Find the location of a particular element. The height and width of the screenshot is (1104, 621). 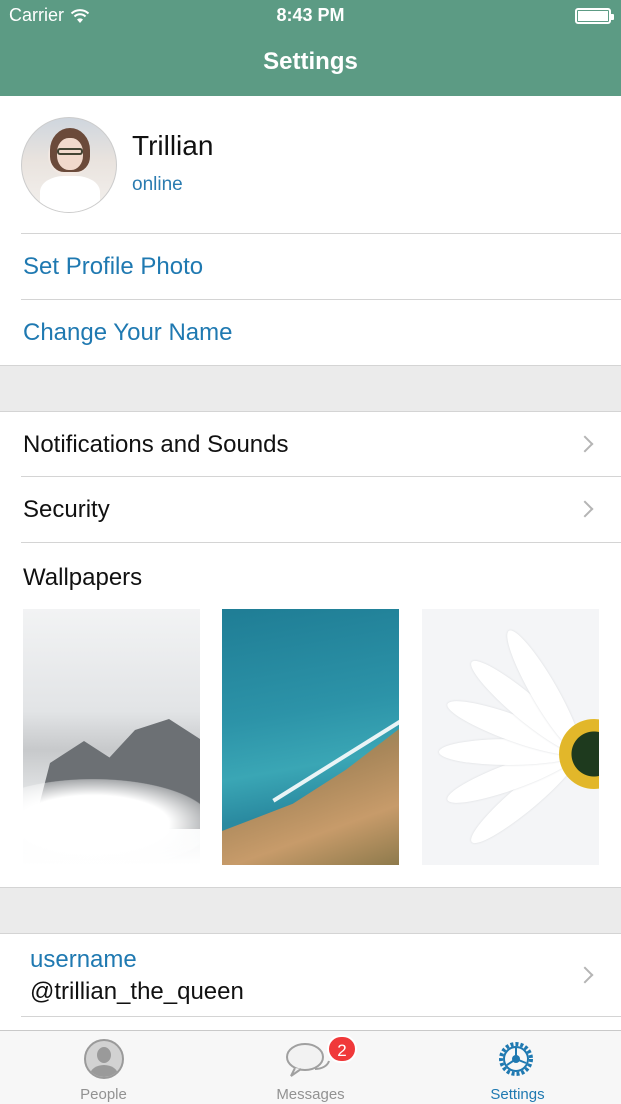

wallpaper-thumbnail-daisy is located at coordinates (510, 737).